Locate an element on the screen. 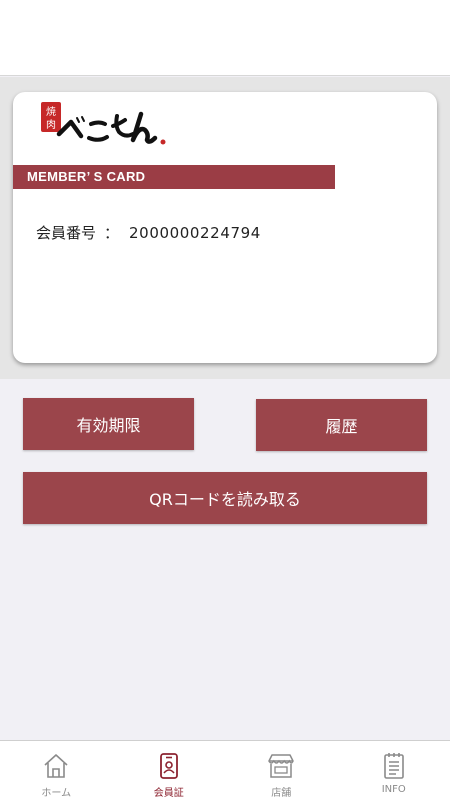  info-clipboard-icon is located at coordinates (394, 766).